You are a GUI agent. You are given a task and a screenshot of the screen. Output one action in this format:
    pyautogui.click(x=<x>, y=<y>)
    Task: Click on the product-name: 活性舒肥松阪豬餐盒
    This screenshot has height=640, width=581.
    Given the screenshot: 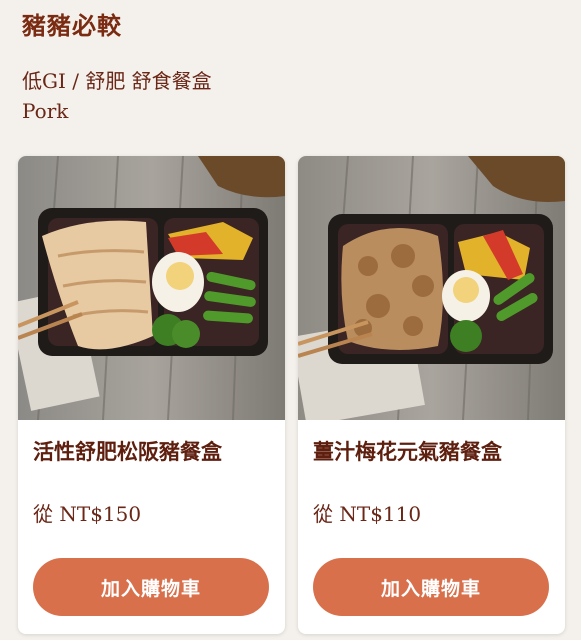 What is the action you would take?
    pyautogui.click(x=127, y=451)
    